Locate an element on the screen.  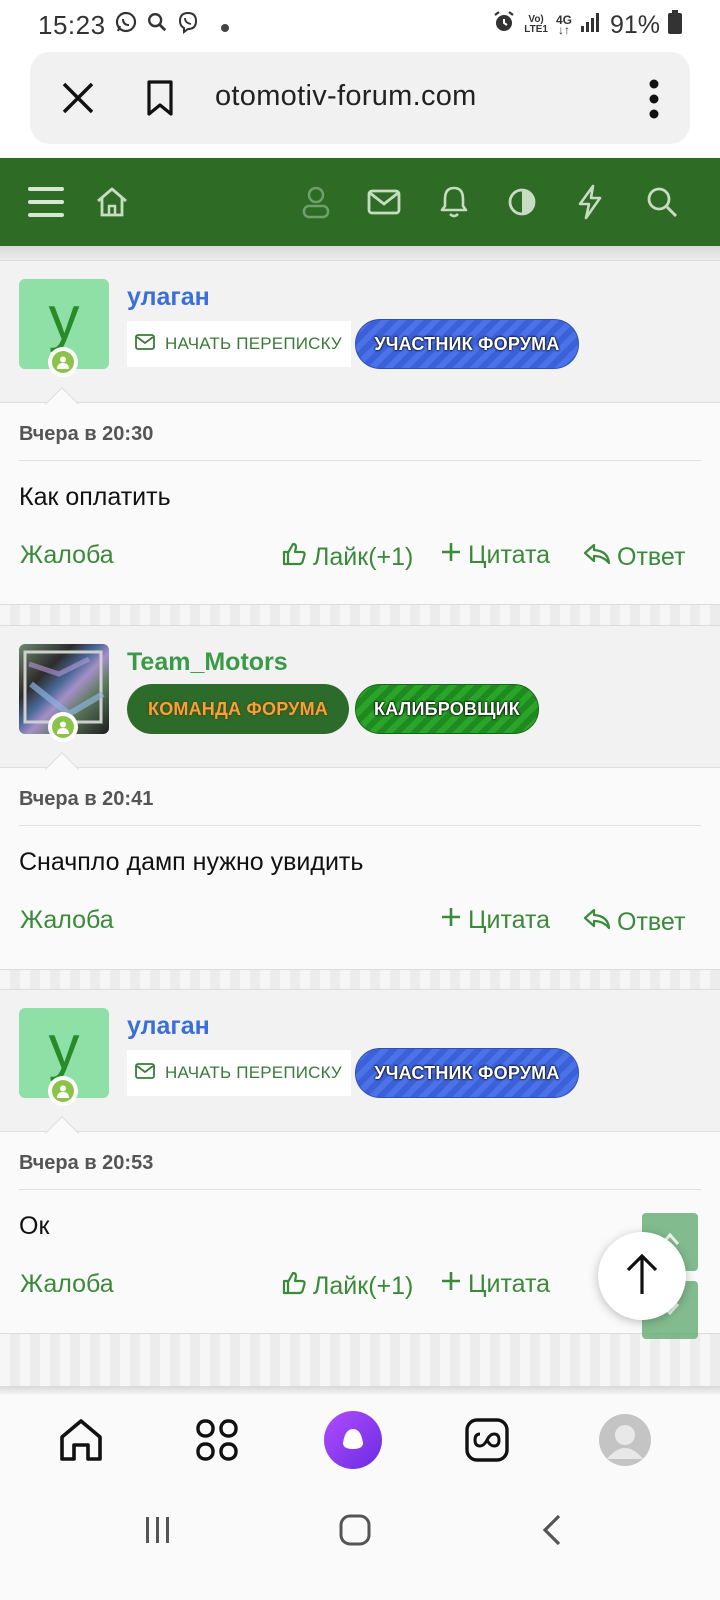
browser-bottom-bar is located at coordinates (360, 1441).